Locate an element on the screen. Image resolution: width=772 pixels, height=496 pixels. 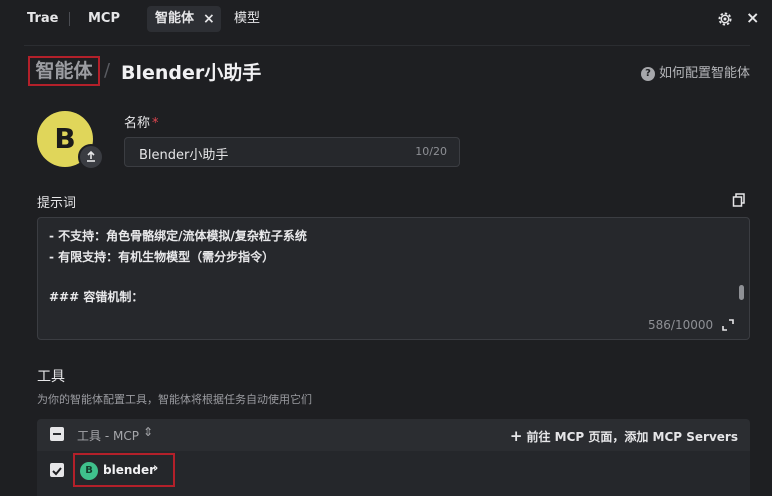
tool-item-blender: B blender › is located at coordinates (124, 470).